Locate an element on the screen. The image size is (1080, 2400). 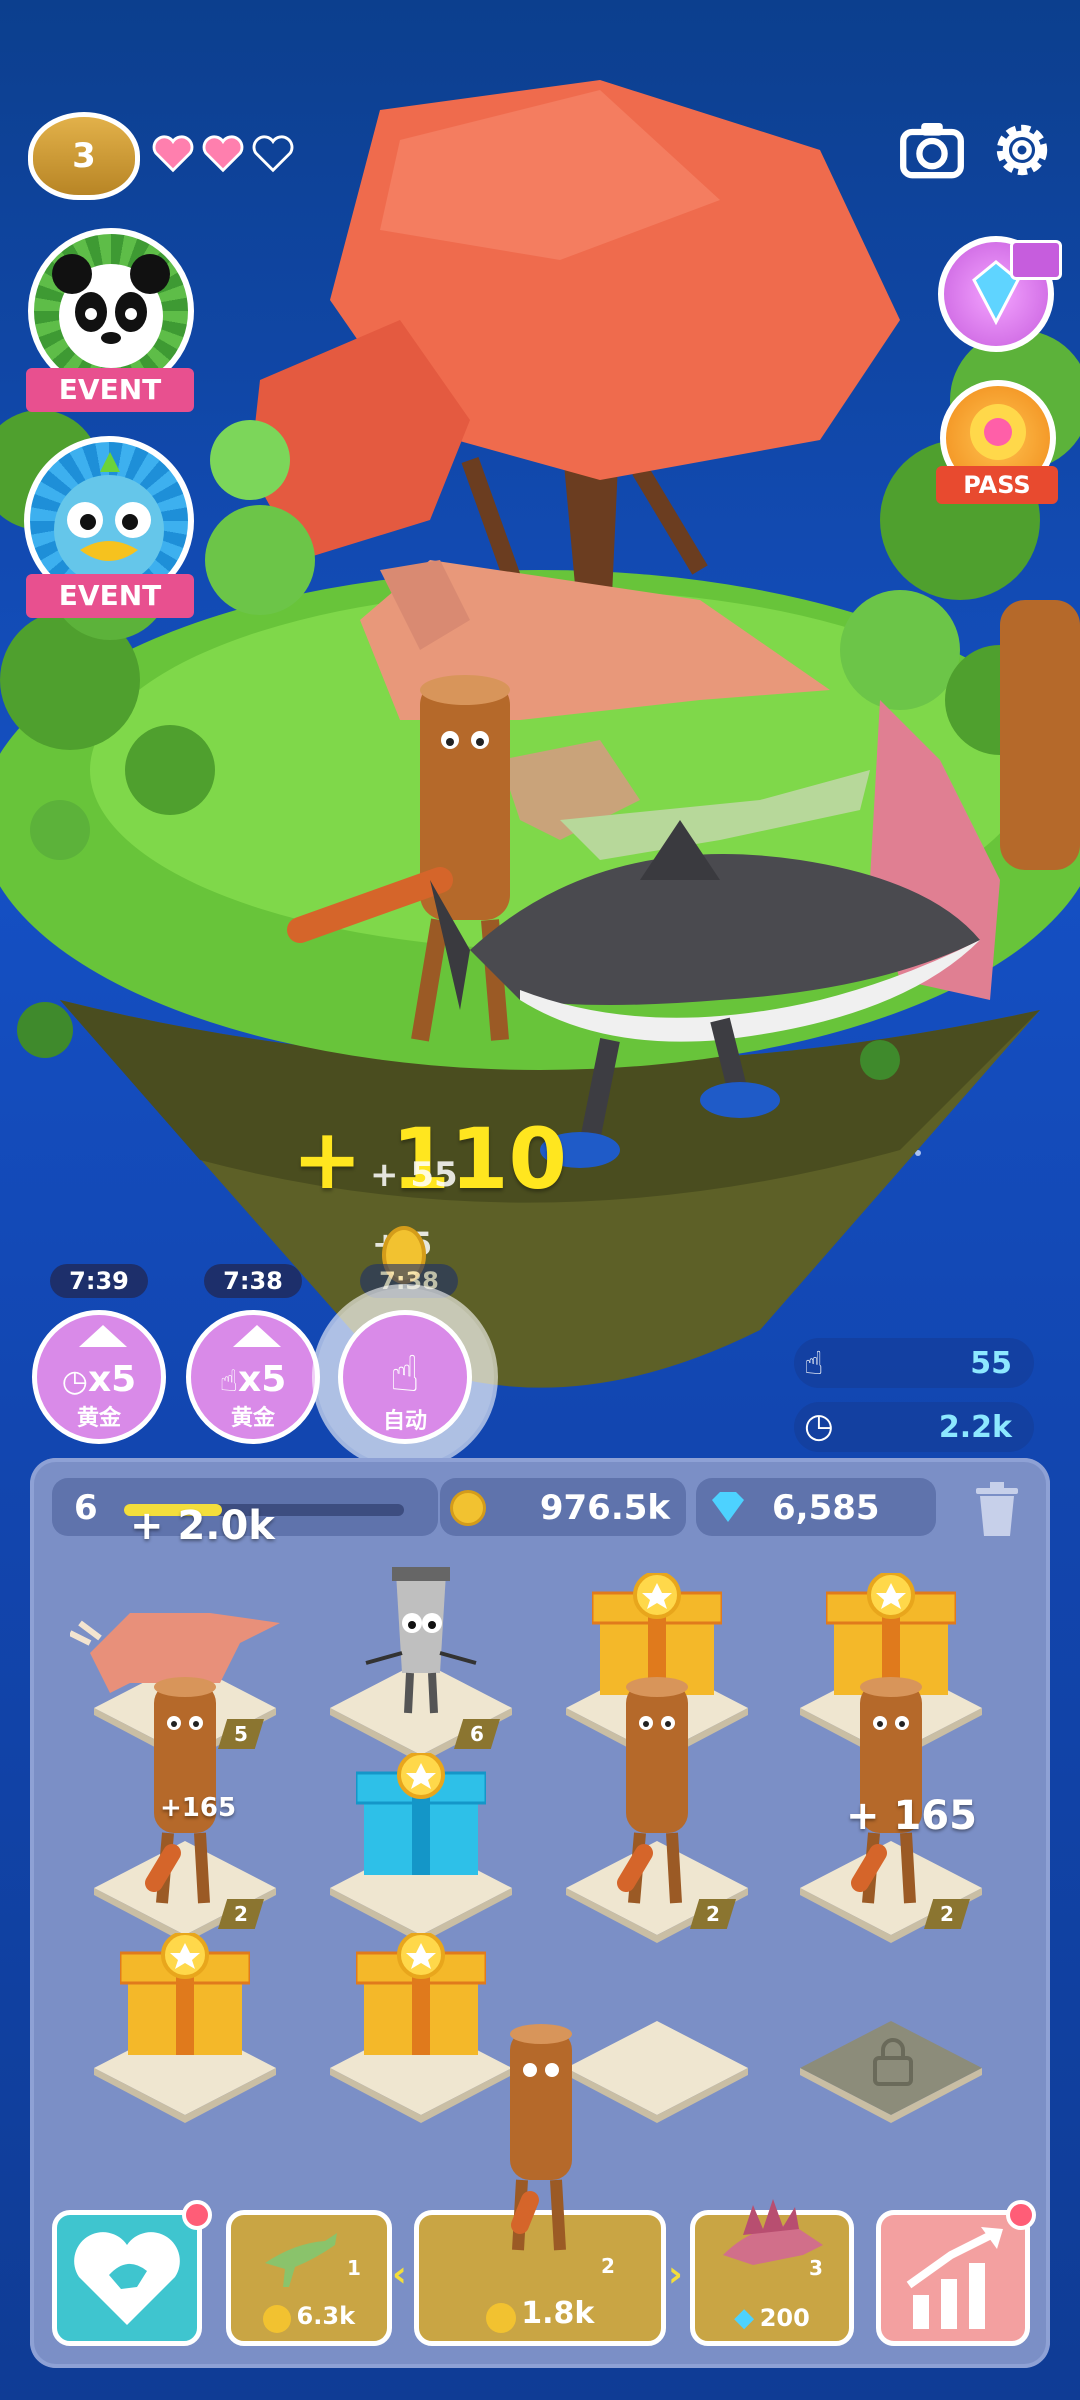
shop-level-tag: 1 is located at coordinates (354, 2268).